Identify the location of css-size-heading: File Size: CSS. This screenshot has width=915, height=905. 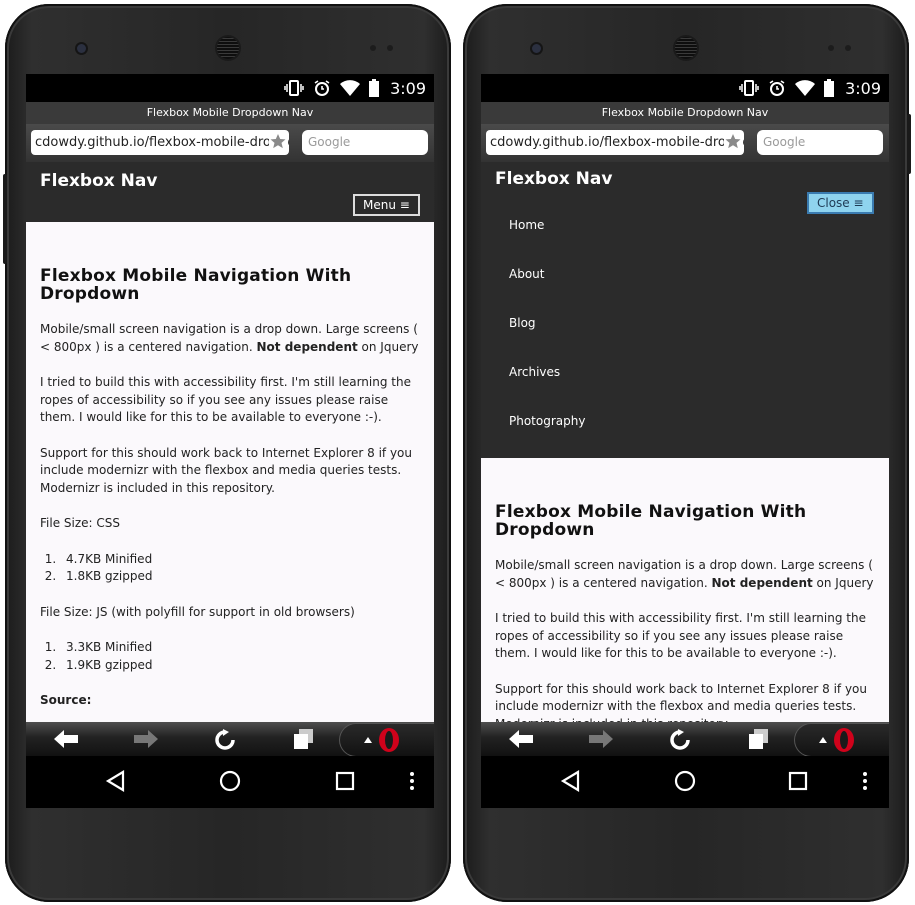
(80, 523).